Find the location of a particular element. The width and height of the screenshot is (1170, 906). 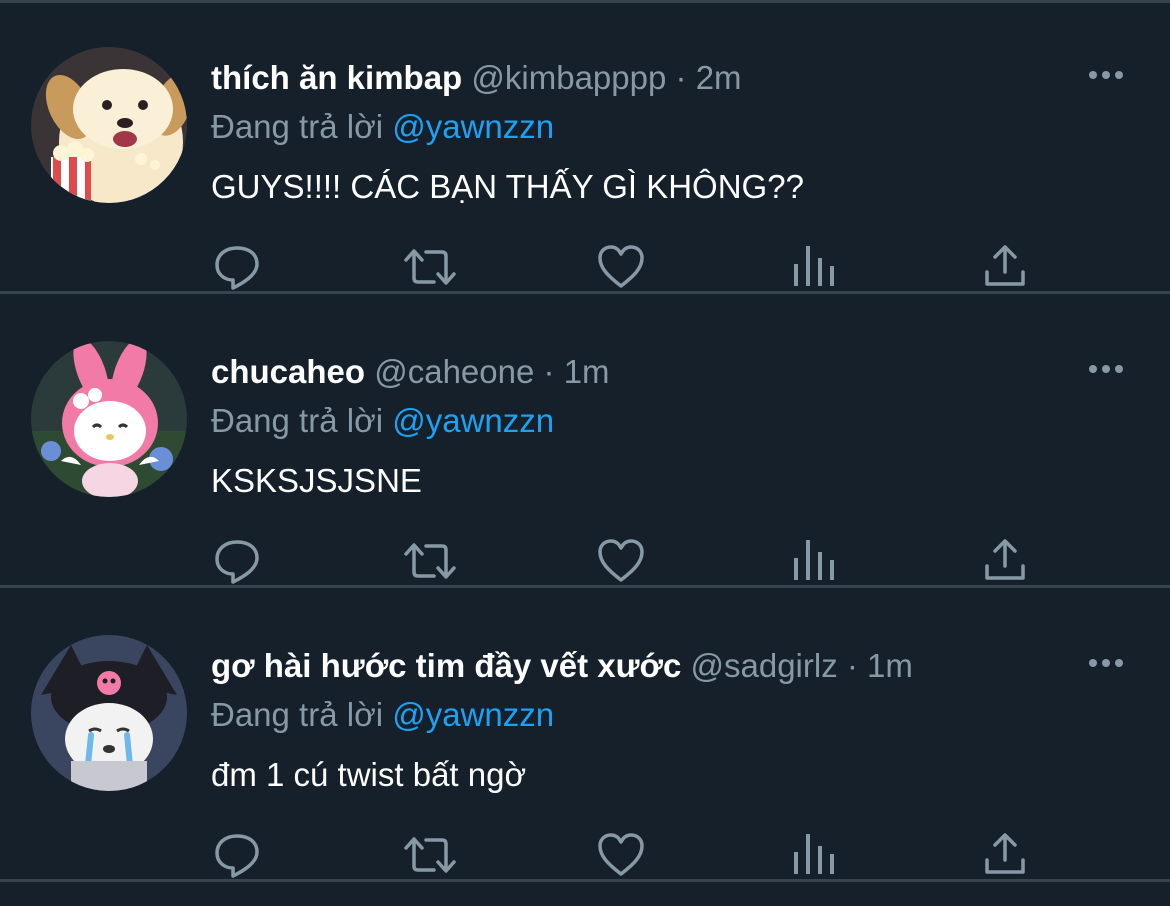

tweet-text: đm 1 cú twist bất ngờ is located at coordinates (369, 774).